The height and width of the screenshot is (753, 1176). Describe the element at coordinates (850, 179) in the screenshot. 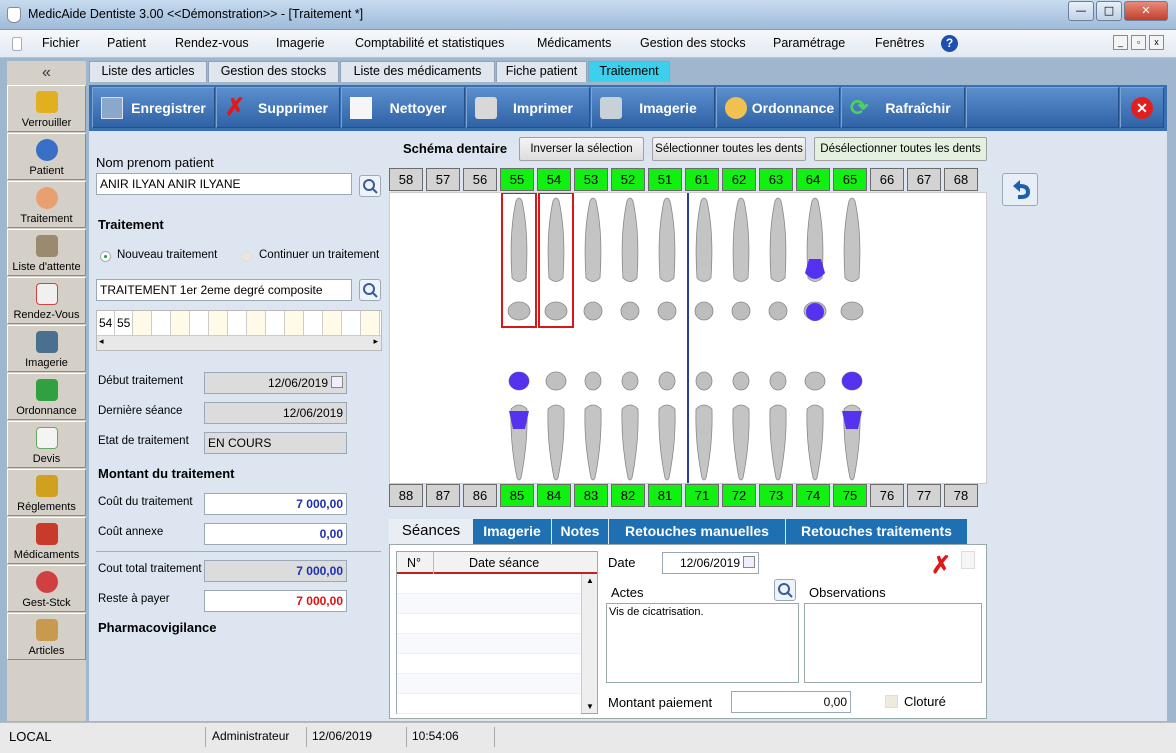

I see `upper-tooth-65: 65` at that location.